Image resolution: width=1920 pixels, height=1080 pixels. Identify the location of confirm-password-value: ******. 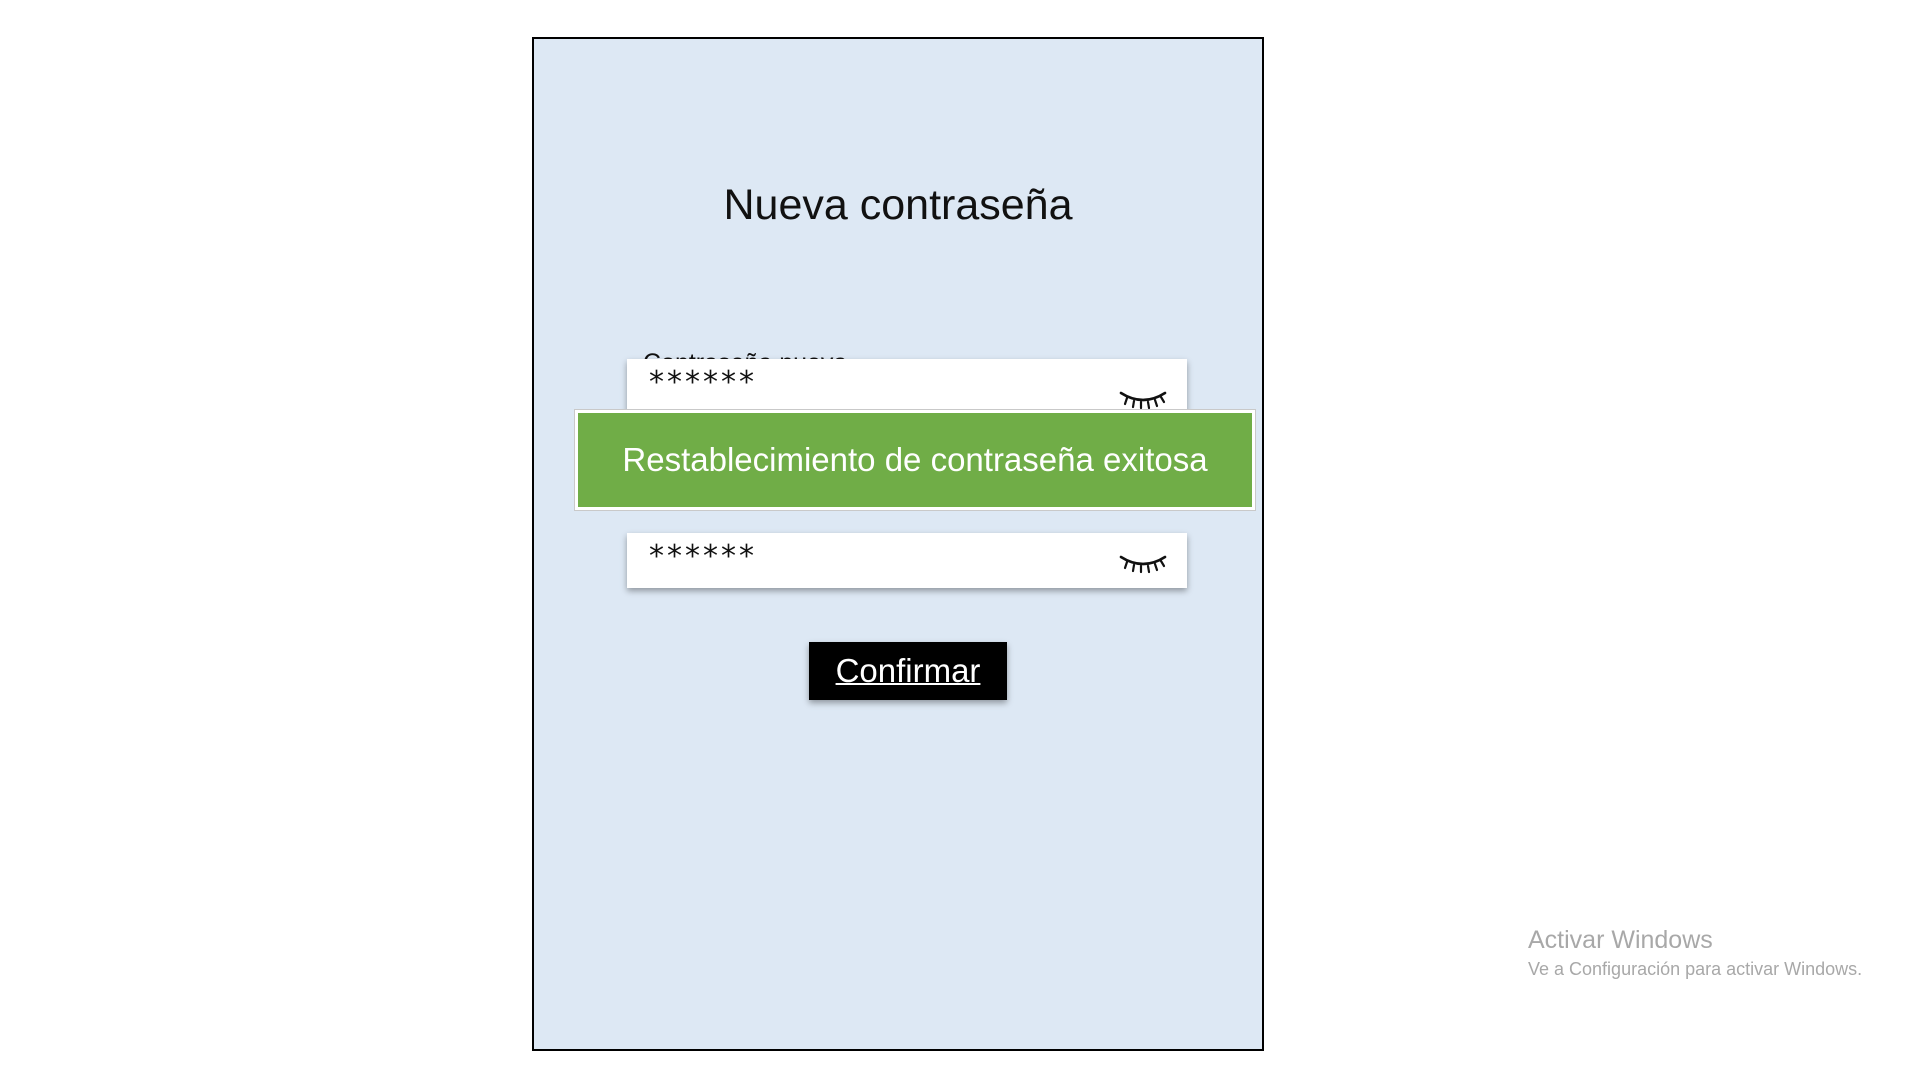
(703, 556).